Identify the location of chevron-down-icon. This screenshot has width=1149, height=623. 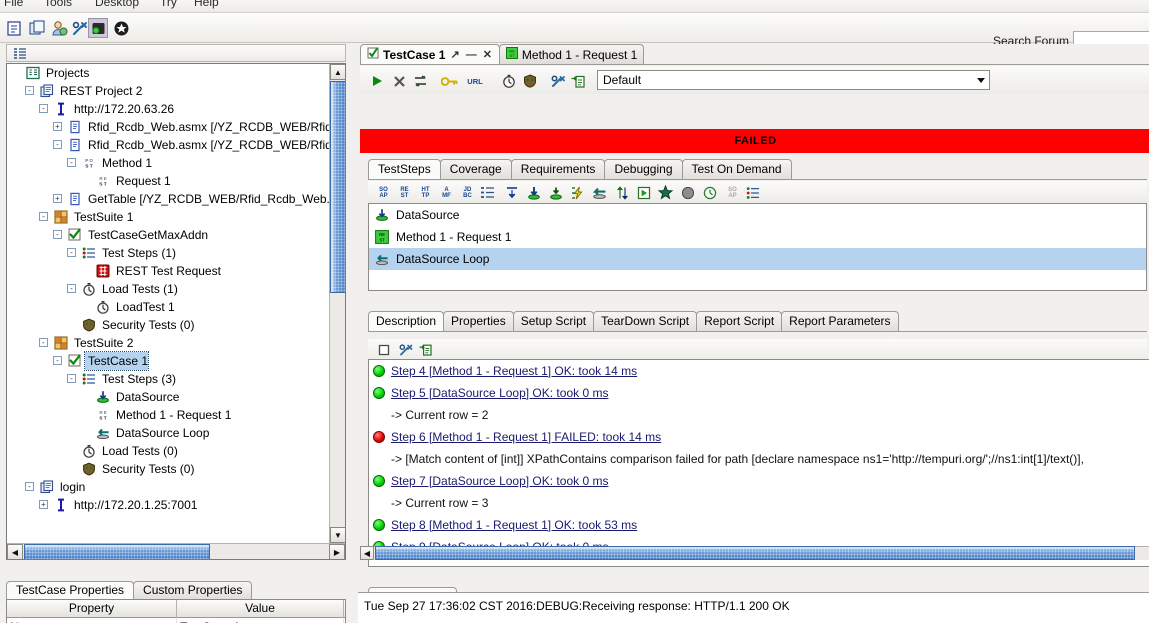
(981, 80).